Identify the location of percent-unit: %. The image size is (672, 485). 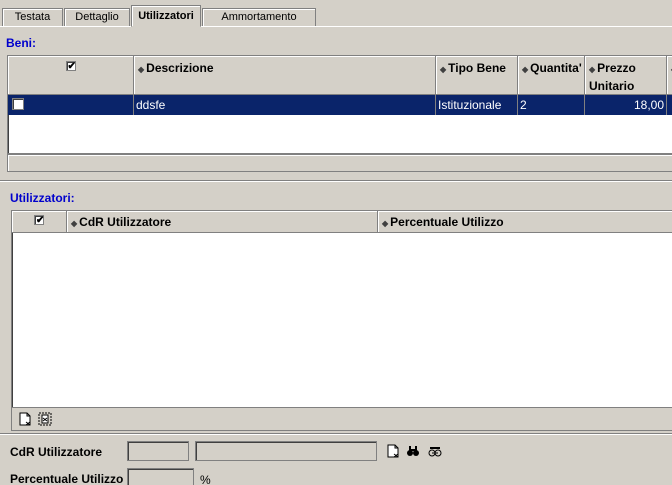
(205, 479).